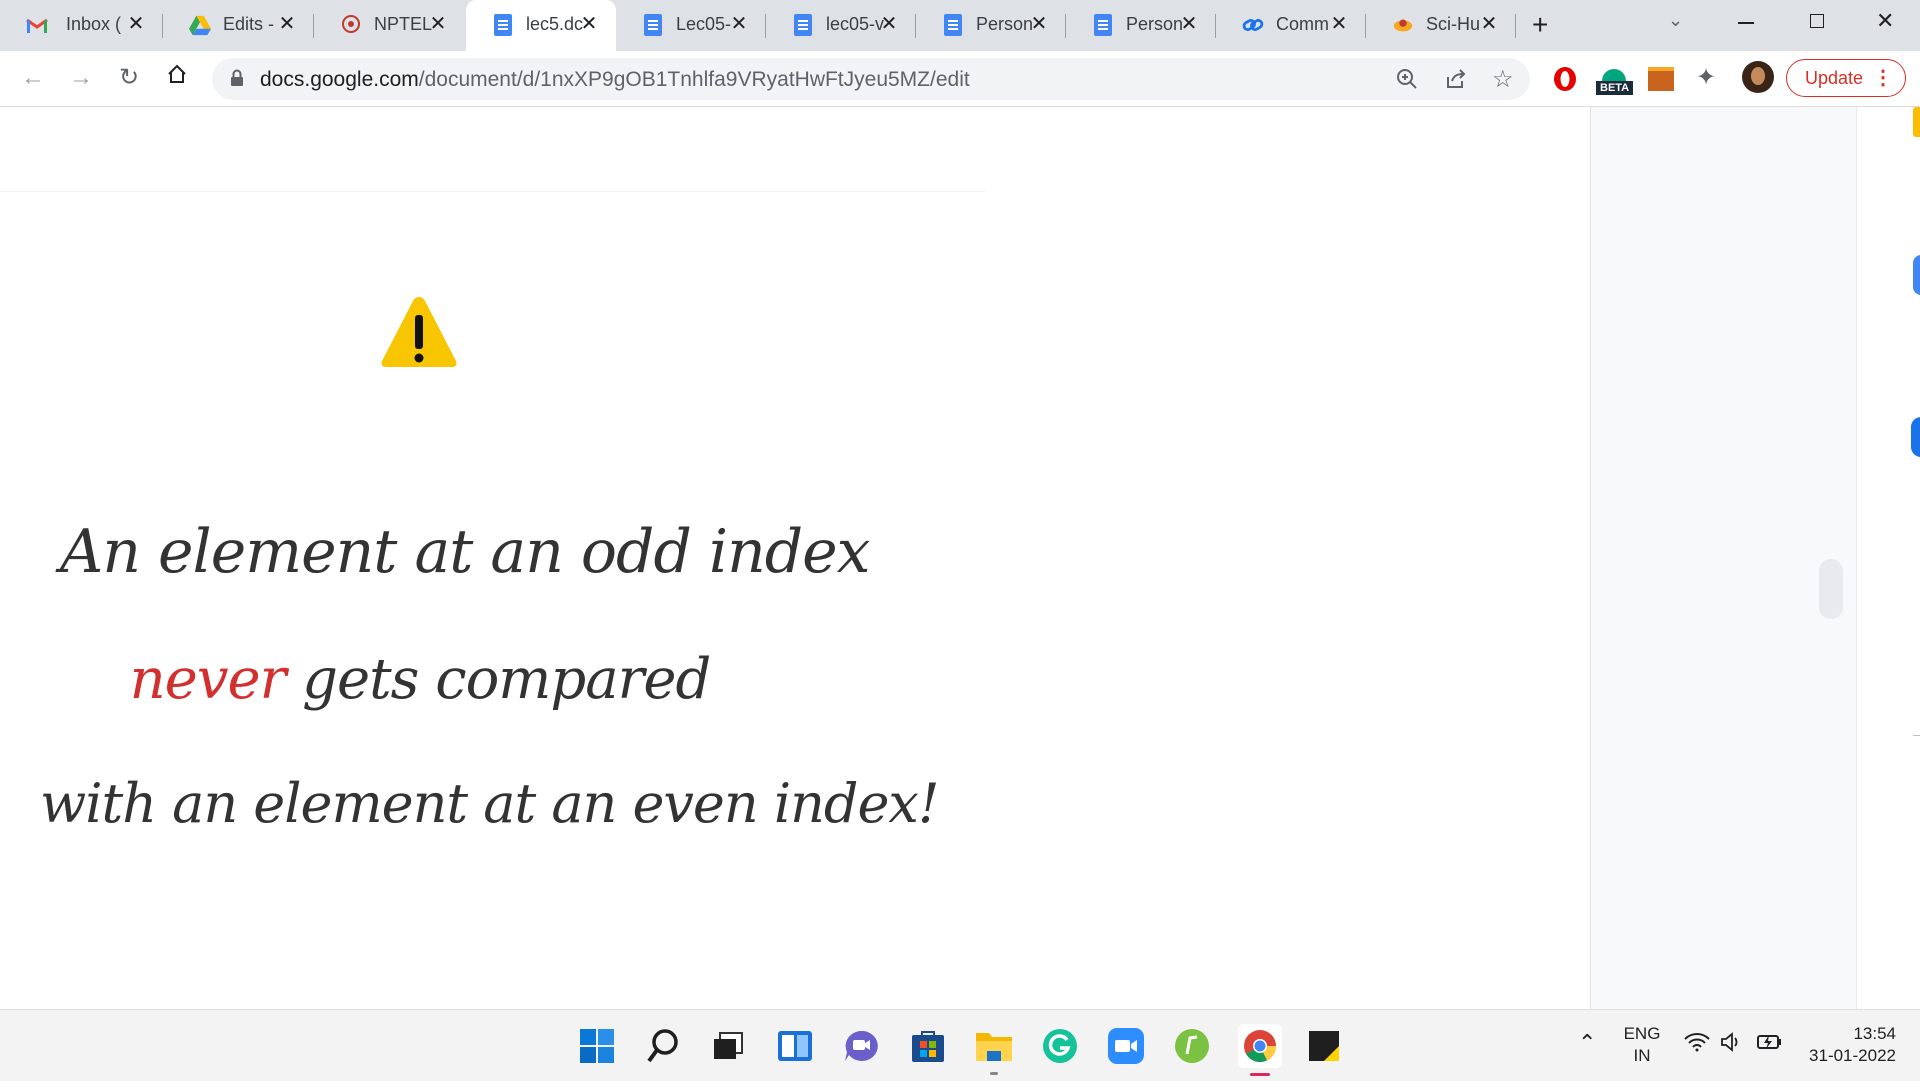  What do you see at coordinates (1005, 24) in the screenshot?
I see `tab-title: Person` at bounding box center [1005, 24].